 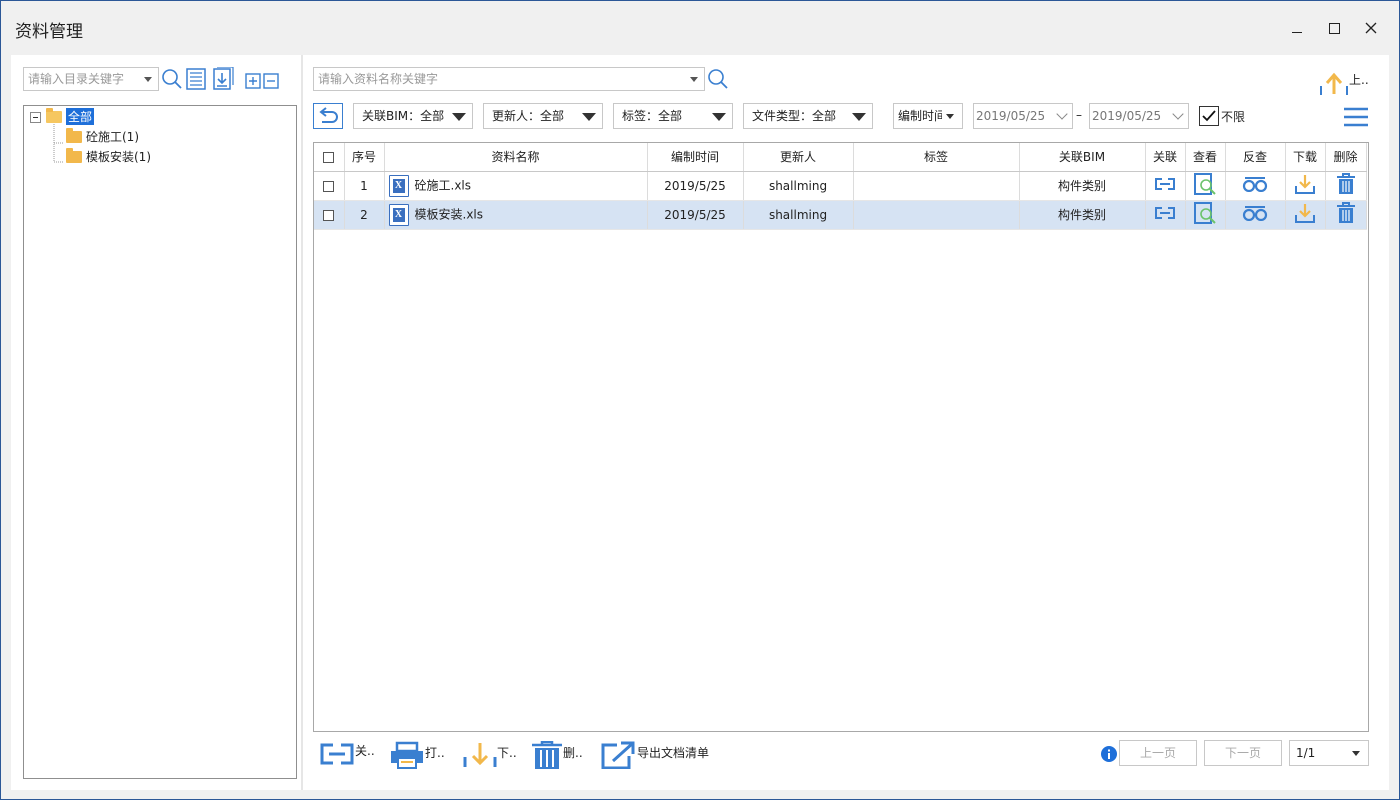 I want to click on row-tag, so click(x=936, y=186).